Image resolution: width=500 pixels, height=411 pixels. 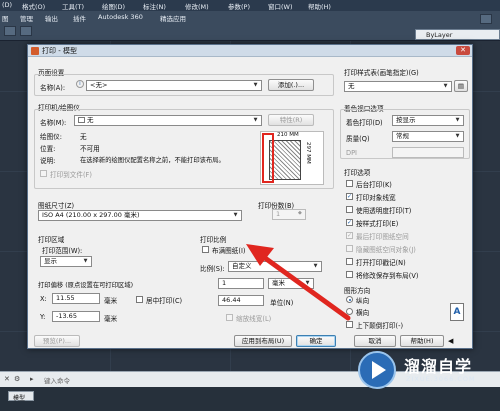 I want to click on watermark-domain: ZIXUE.3066.COM, so click(x=441, y=379).